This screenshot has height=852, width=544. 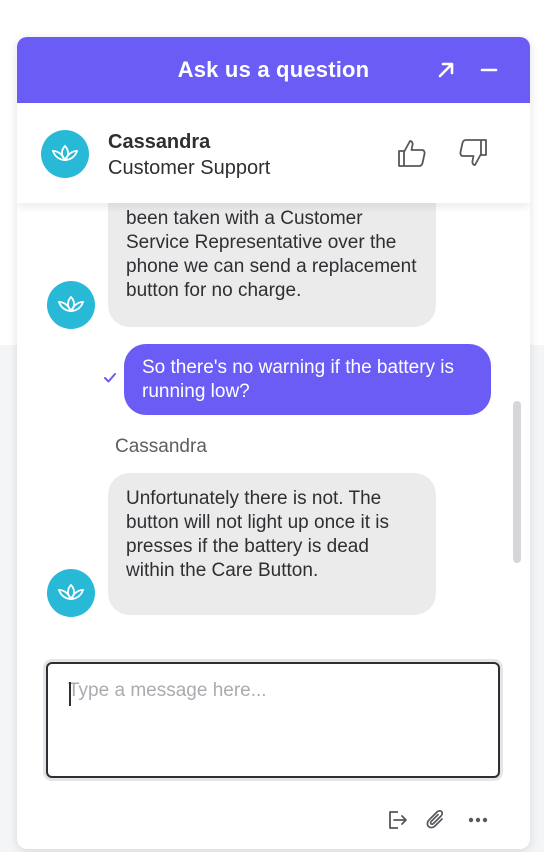 I want to click on expand-button, so click(x=446, y=70).